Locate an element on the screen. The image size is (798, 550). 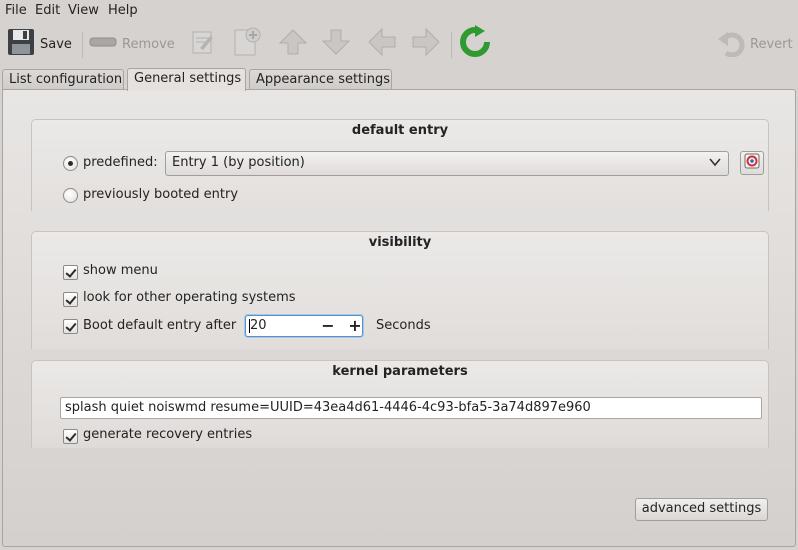
minus-icon: − is located at coordinates (328, 326).